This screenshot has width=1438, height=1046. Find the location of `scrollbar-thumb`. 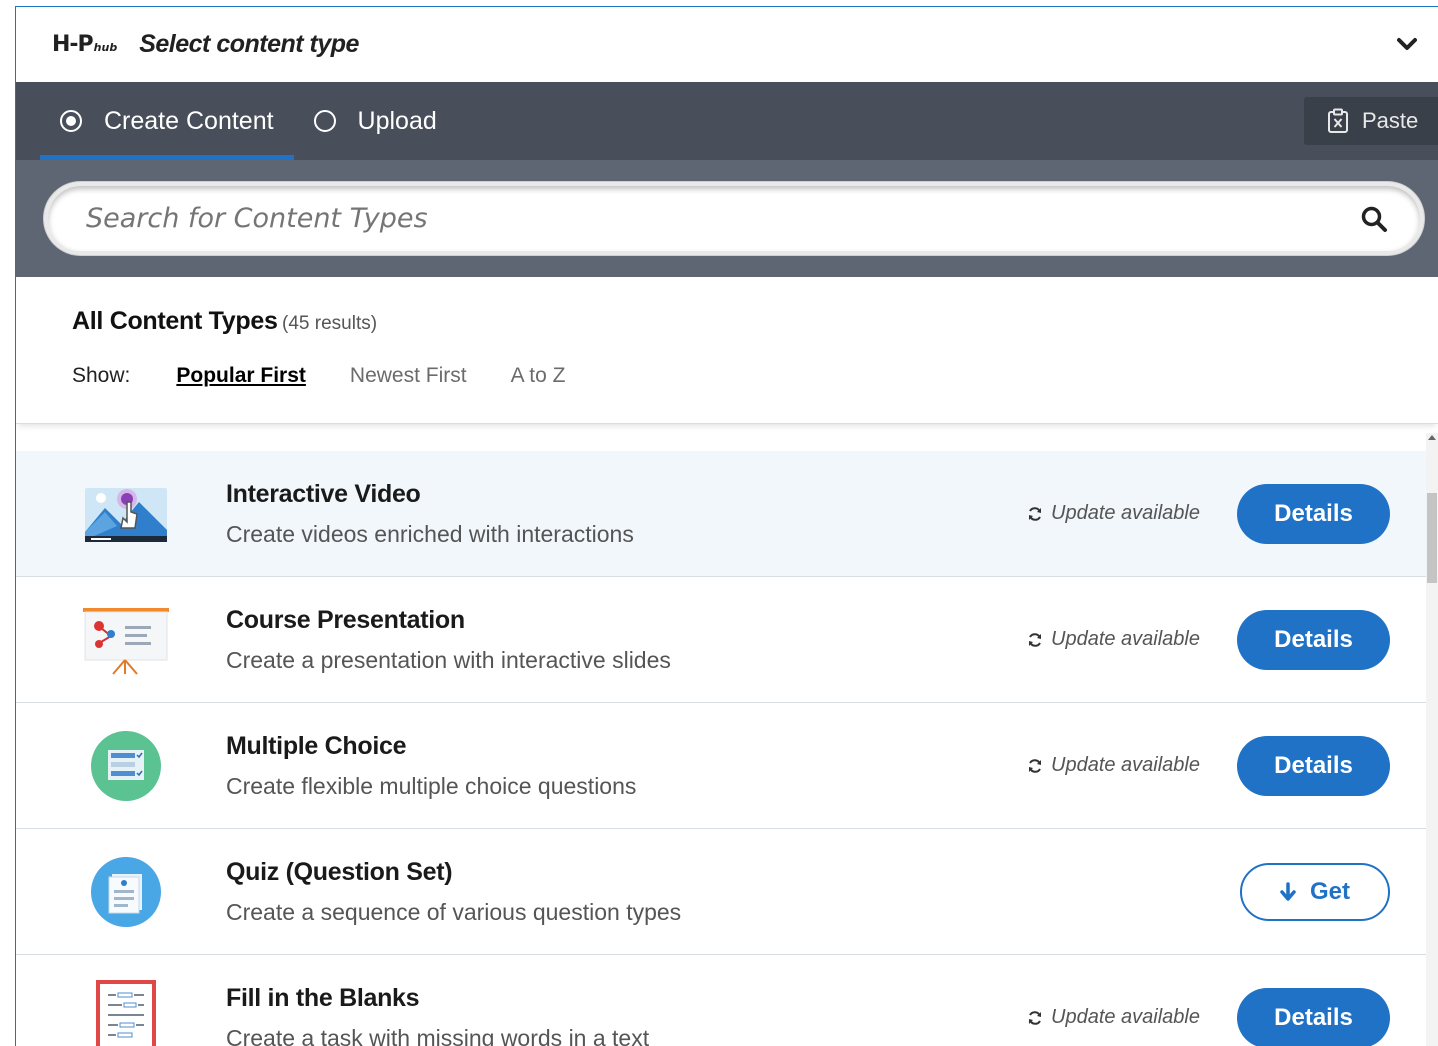

scrollbar-thumb is located at coordinates (1432, 538).